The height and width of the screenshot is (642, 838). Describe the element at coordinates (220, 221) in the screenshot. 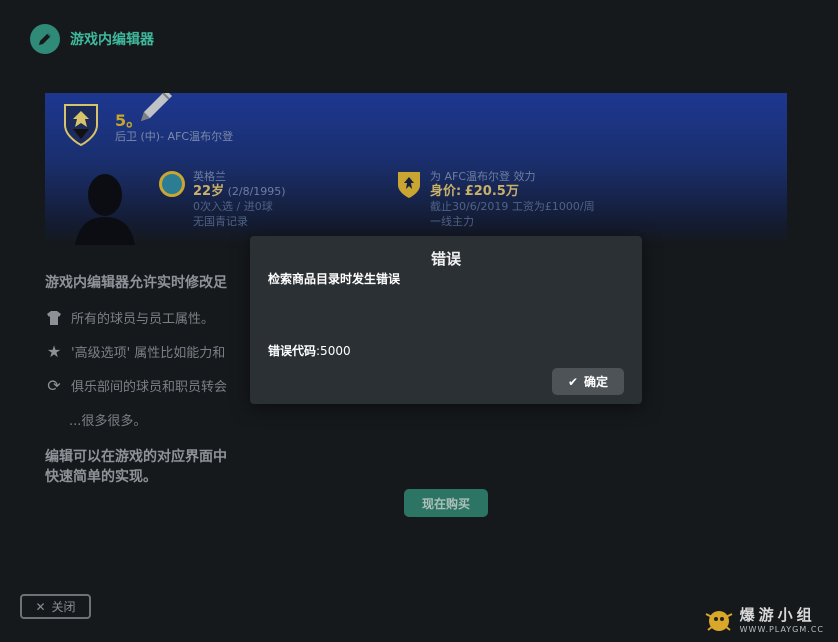

I see `intl-record: 无国青记录` at that location.